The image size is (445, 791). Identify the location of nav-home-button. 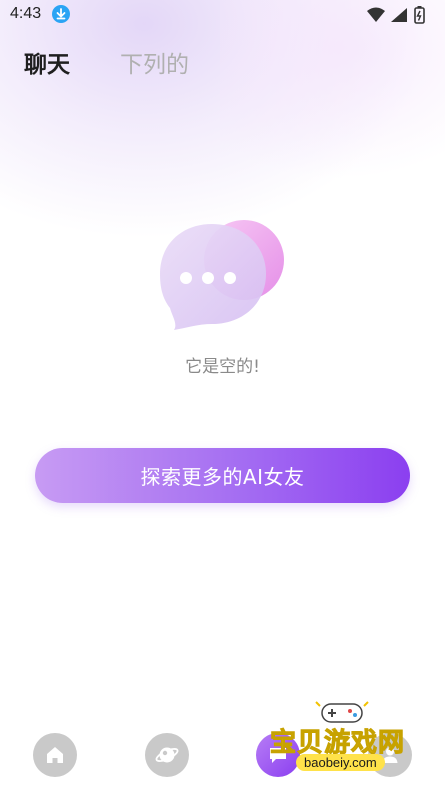
(55, 755).